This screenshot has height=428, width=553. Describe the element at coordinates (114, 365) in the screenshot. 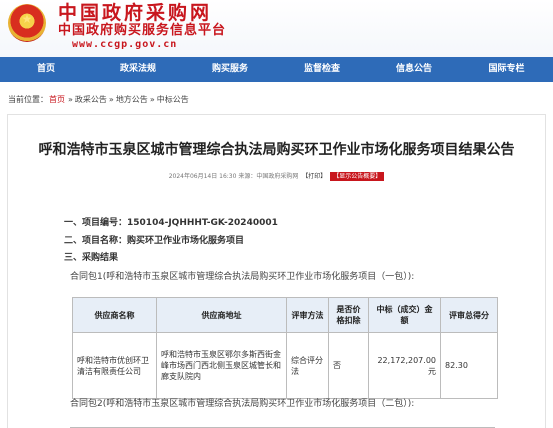

I see `supplier-name-cell: 呼和浩特市优创环卫清洁有限责任公司` at that location.